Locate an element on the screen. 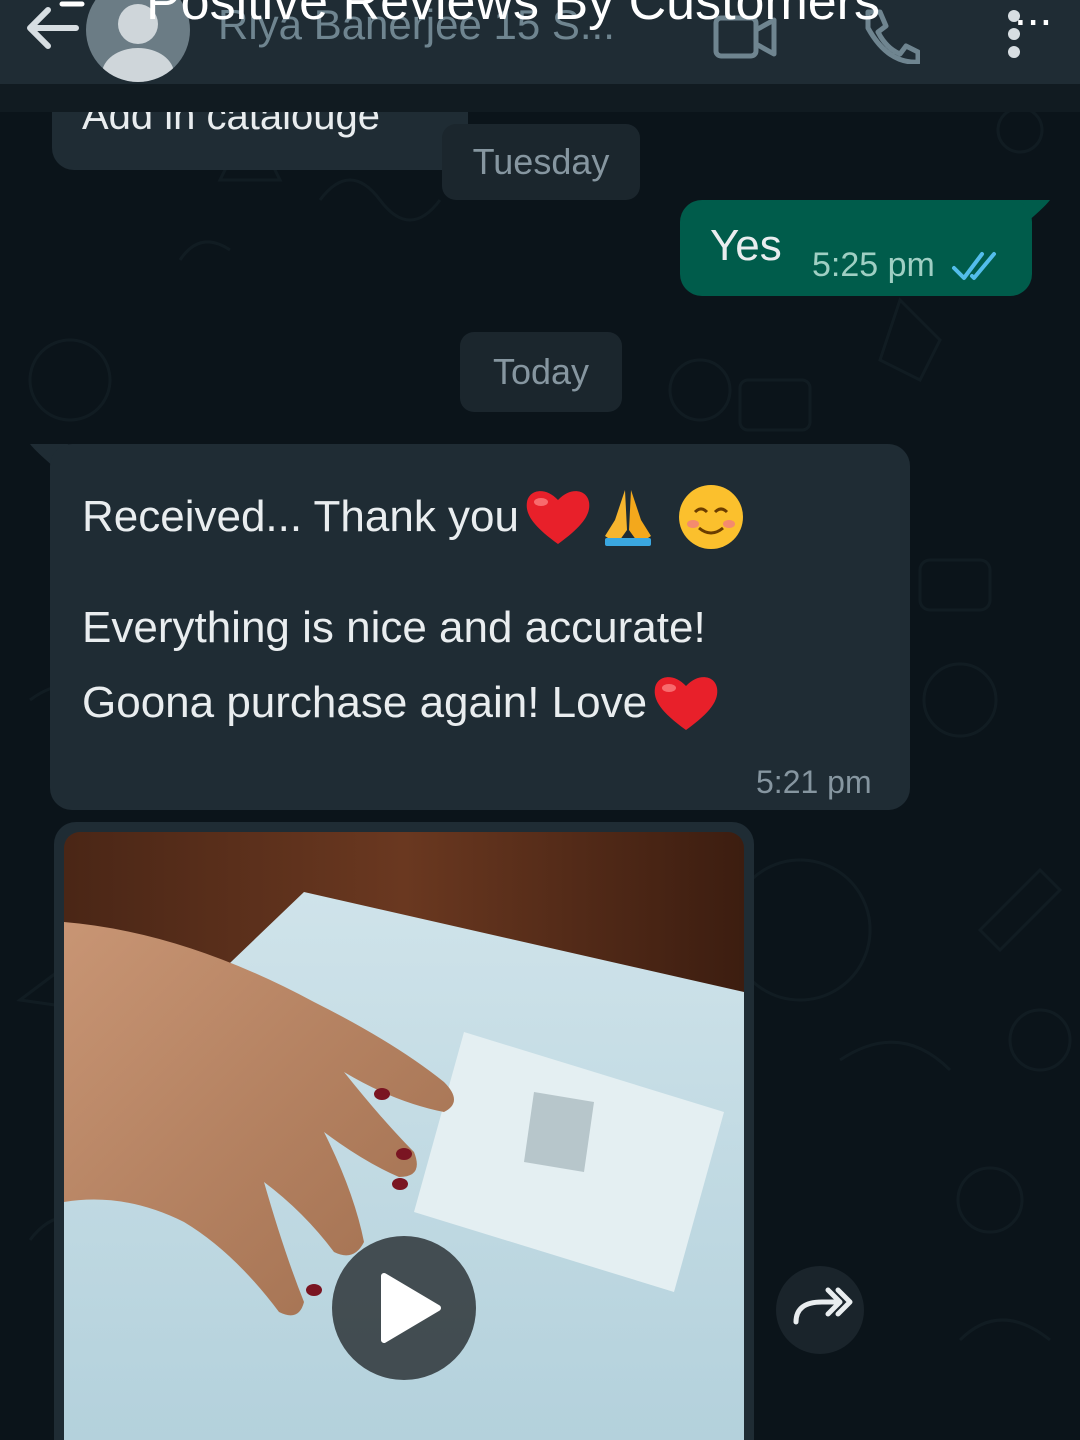  message-line-3: Goona purchase again! Love is located at coordinates (401, 703).